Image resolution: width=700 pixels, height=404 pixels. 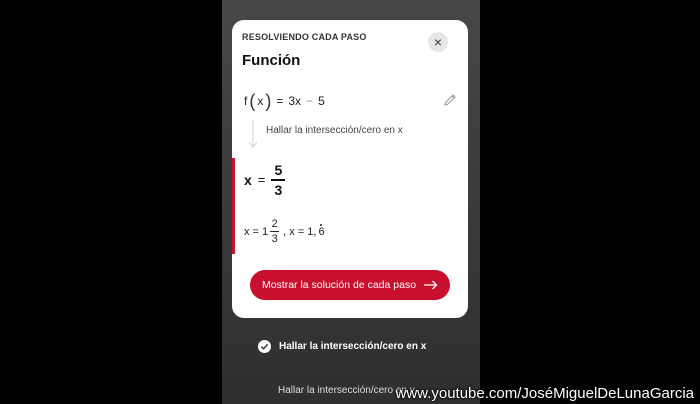 I want to click on step-description: Hallar la intersección/cero en x, so click(x=334, y=130).